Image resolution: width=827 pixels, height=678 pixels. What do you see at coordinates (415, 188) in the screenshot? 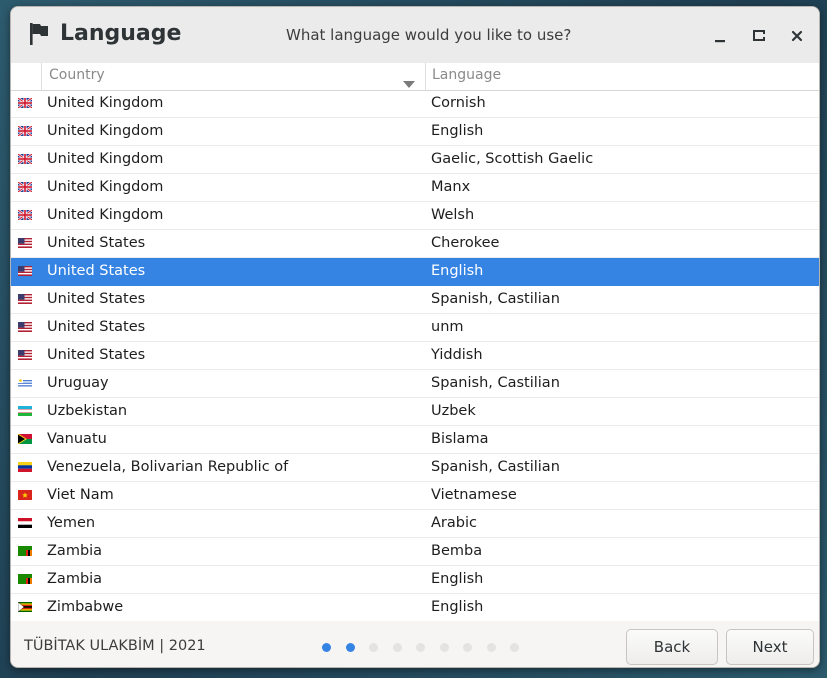
I see `table-row: United Kingdom Manx` at bounding box center [415, 188].